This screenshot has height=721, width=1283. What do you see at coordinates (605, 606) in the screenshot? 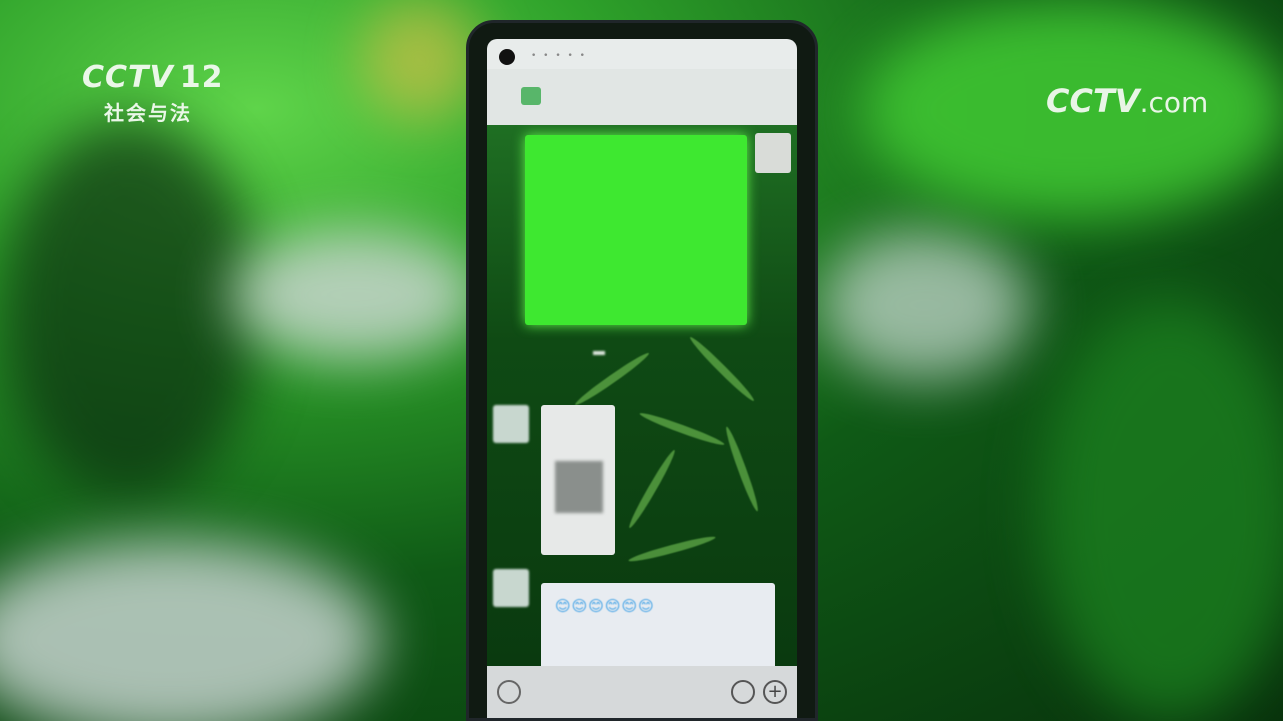
I see `emoji-row: 😊😊😊😊😊😊` at bounding box center [605, 606].